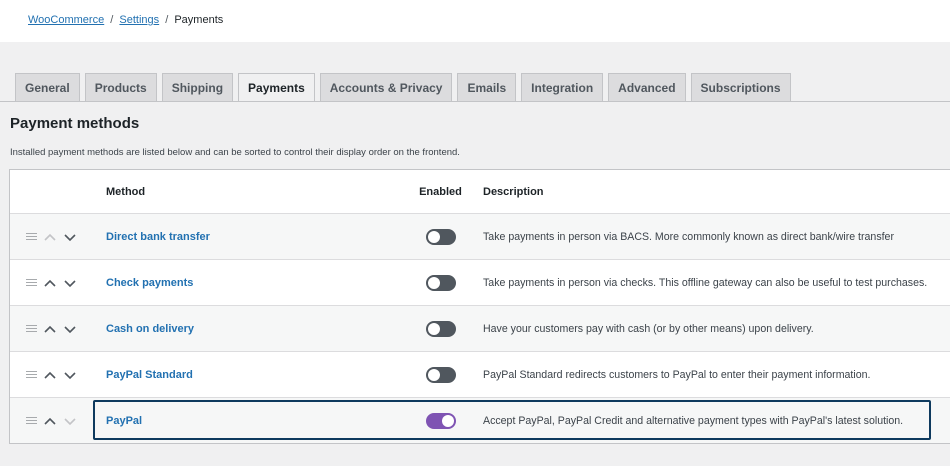 This screenshot has height=466, width=950. What do you see at coordinates (247, 283) in the screenshot?
I see `method-cell: Check payments` at bounding box center [247, 283].